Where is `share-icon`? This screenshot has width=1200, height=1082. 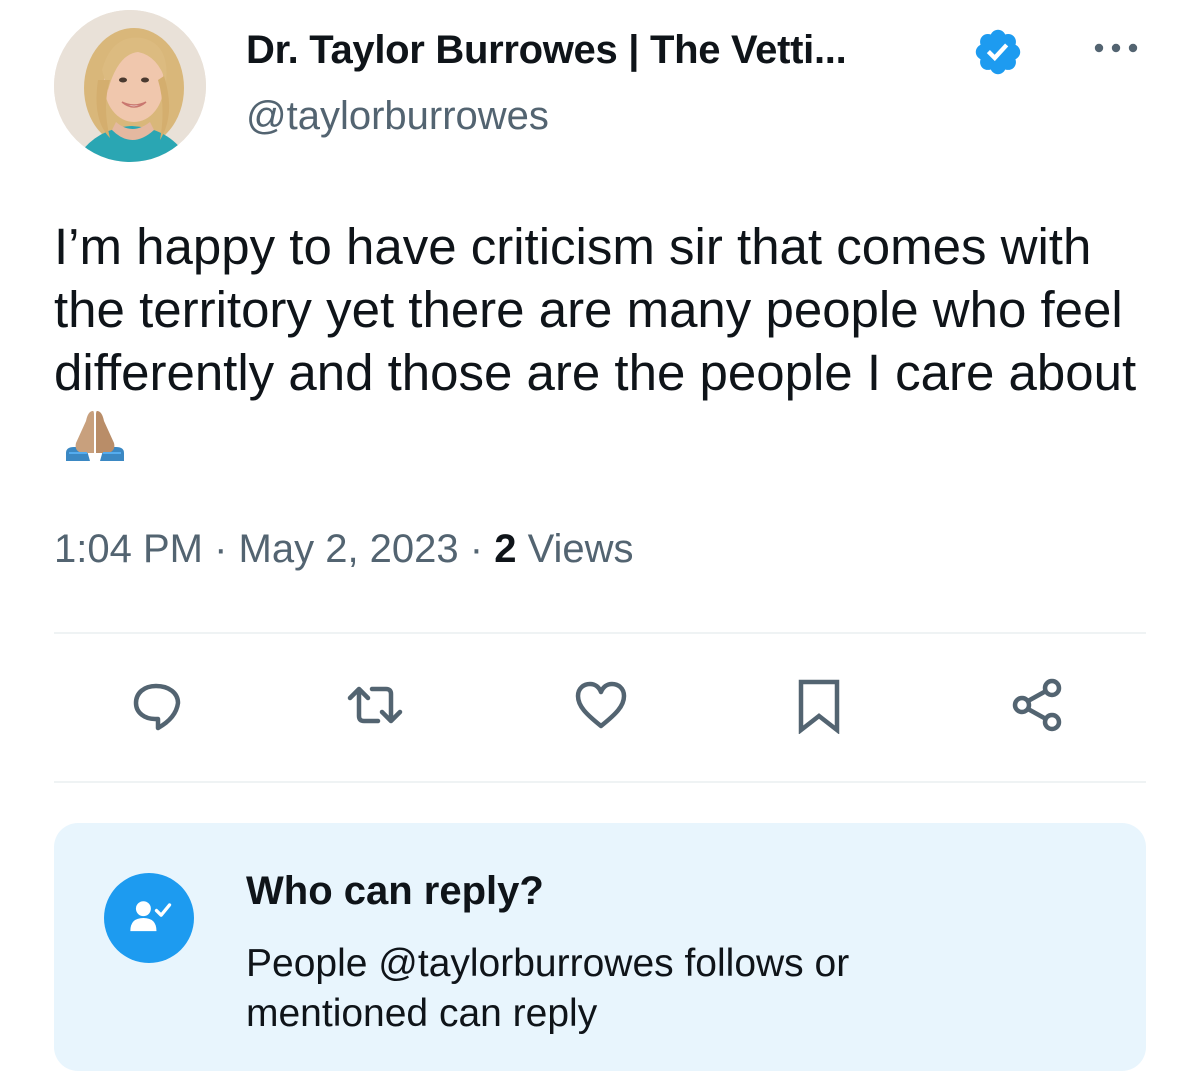 share-icon is located at coordinates (1037, 707).